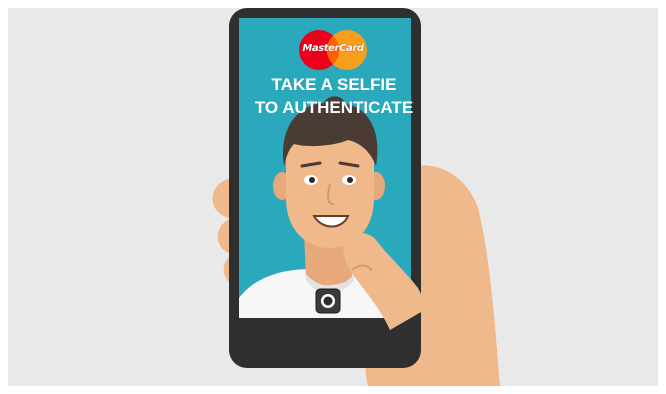 This screenshot has width=666, height=394. What do you see at coordinates (334, 84) in the screenshot?
I see `headline-line-1: TAKE A SELFIE` at bounding box center [334, 84].